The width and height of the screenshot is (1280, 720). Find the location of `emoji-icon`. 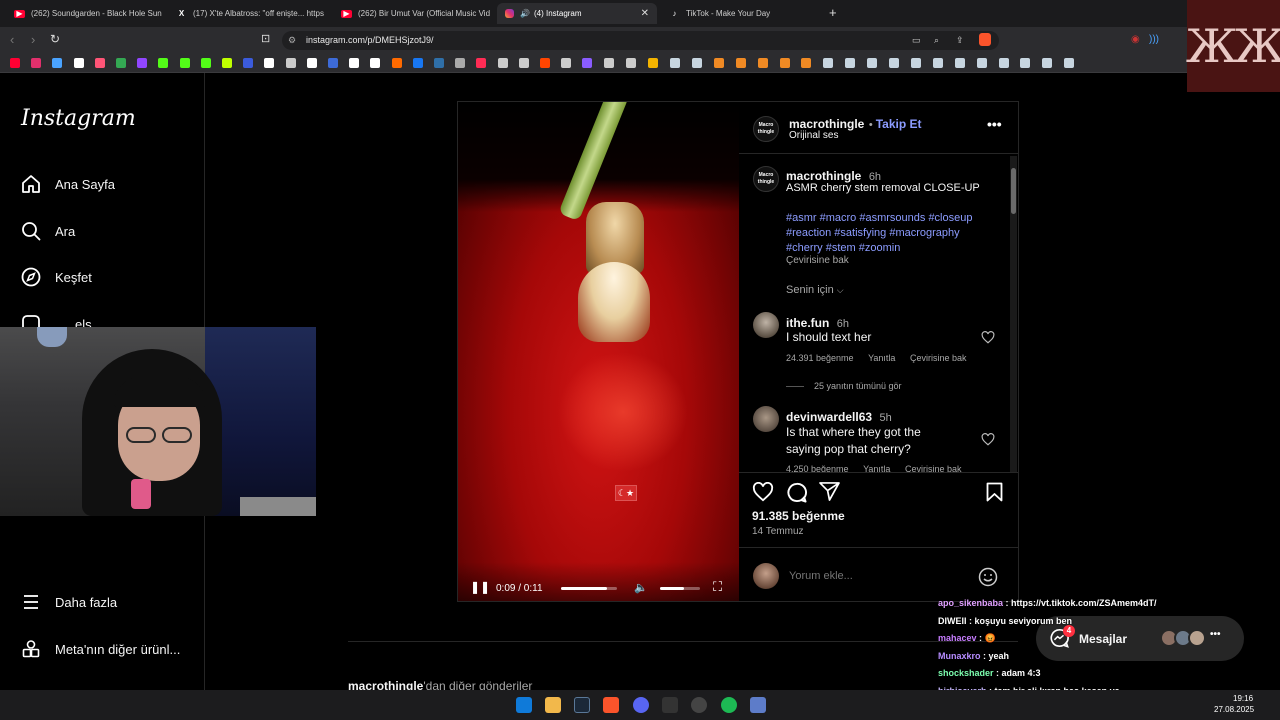

emoji-icon is located at coordinates (988, 577).